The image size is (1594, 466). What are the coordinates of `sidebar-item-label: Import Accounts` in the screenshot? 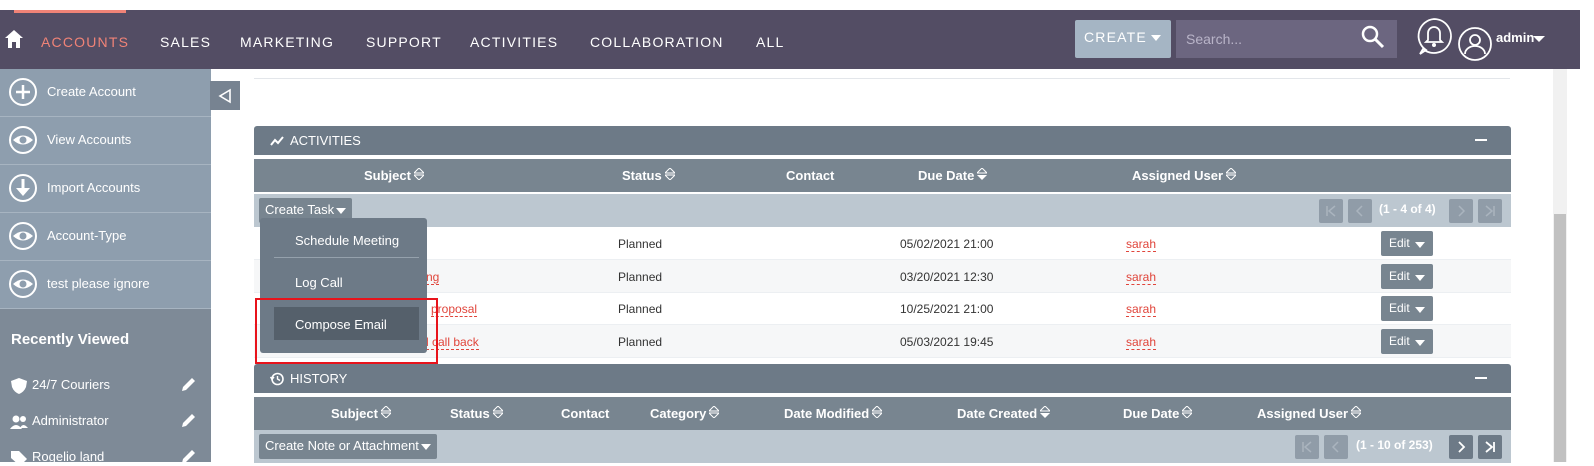 It's located at (94, 187).